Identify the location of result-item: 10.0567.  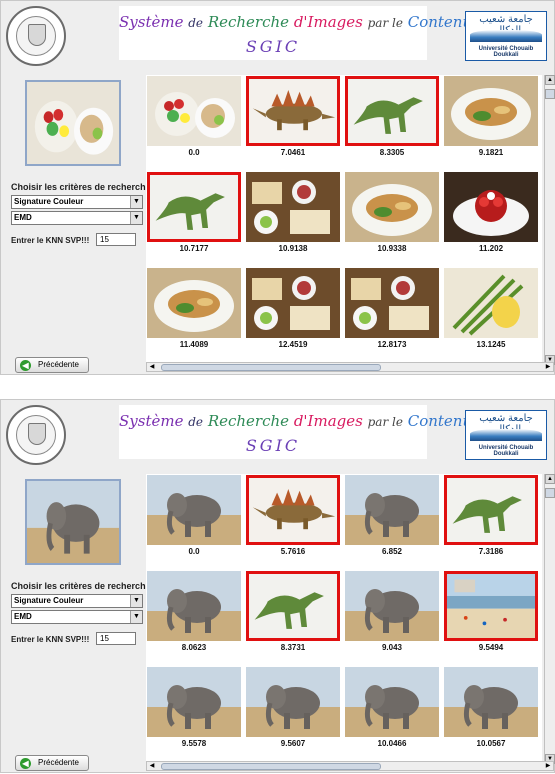
(491, 714).